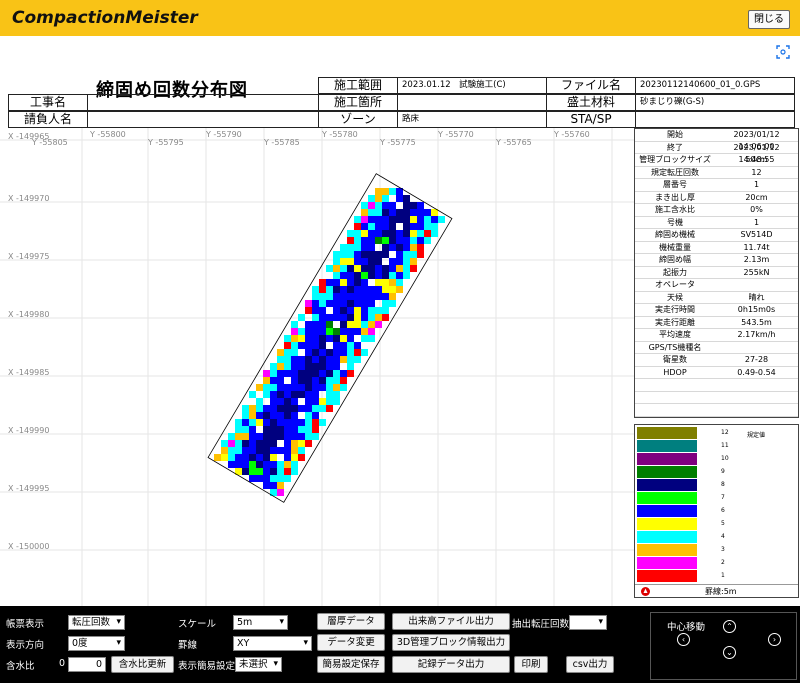 The width and height of the screenshot is (800, 683). What do you see at coordinates (729, 626) in the screenshot?
I see `move-up-icon: ⌃` at bounding box center [729, 626].